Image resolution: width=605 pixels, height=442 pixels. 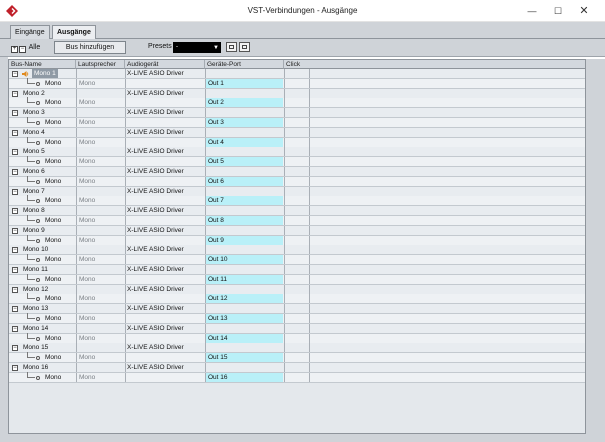 I want to click on table-row: Mono Mono Out 9, so click(x=297, y=240).